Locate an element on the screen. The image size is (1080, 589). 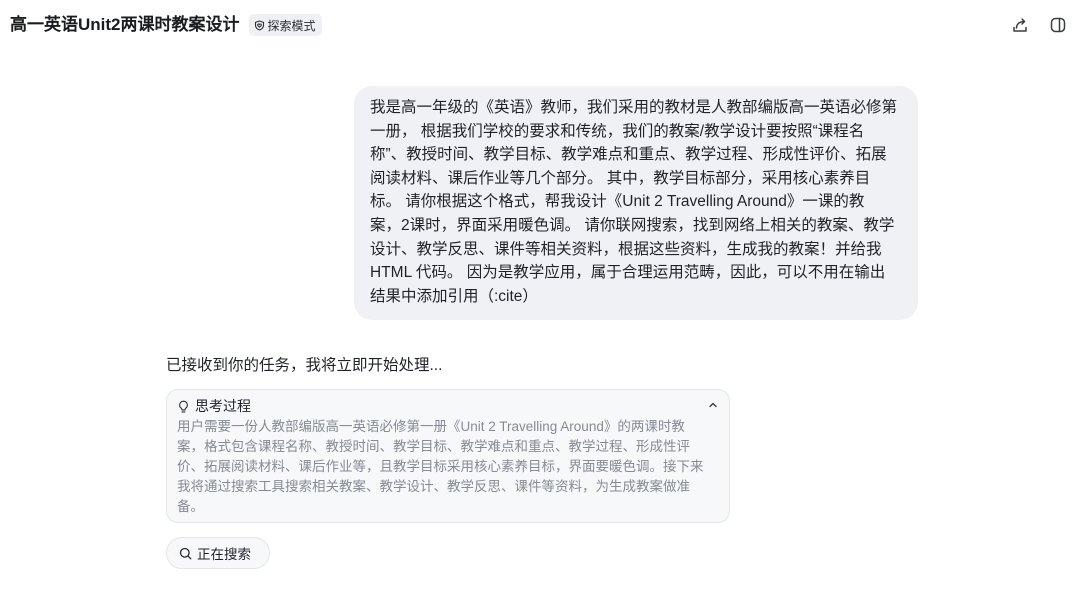
shield-icon is located at coordinates (259, 25).